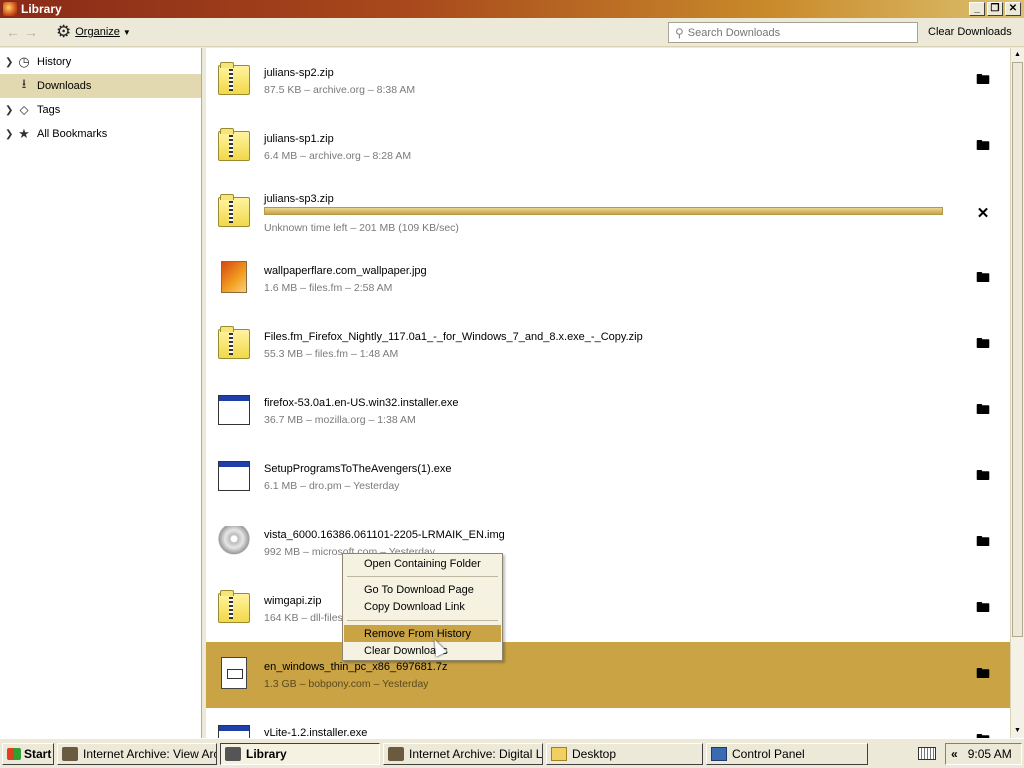  What do you see at coordinates (990, 754) in the screenshot?
I see `clock: 9:05 AM` at bounding box center [990, 754].